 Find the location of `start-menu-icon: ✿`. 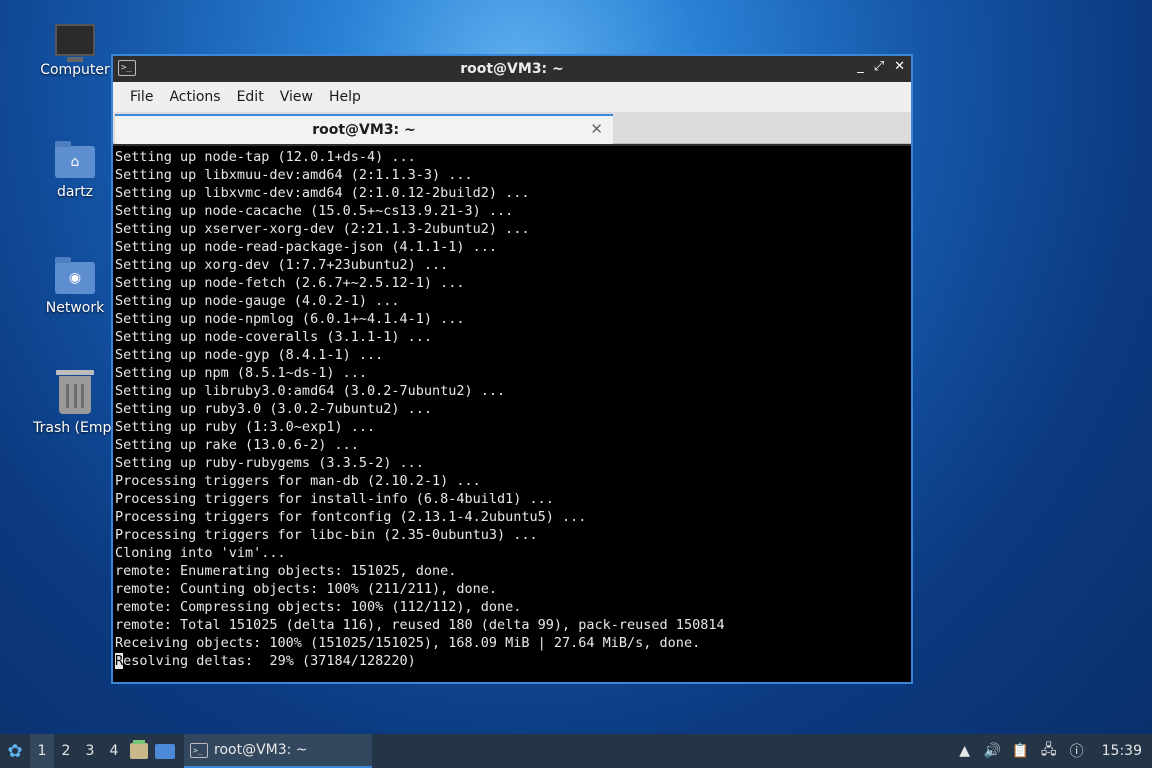

start-menu-icon: ✿ is located at coordinates (15, 751).